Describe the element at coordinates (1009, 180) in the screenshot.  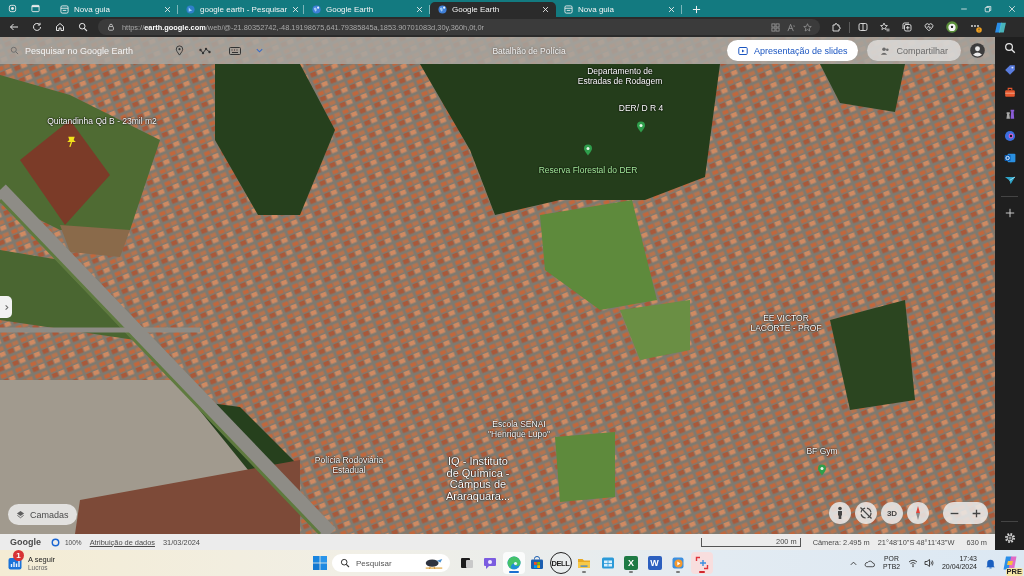
I see `send-icon` at that location.